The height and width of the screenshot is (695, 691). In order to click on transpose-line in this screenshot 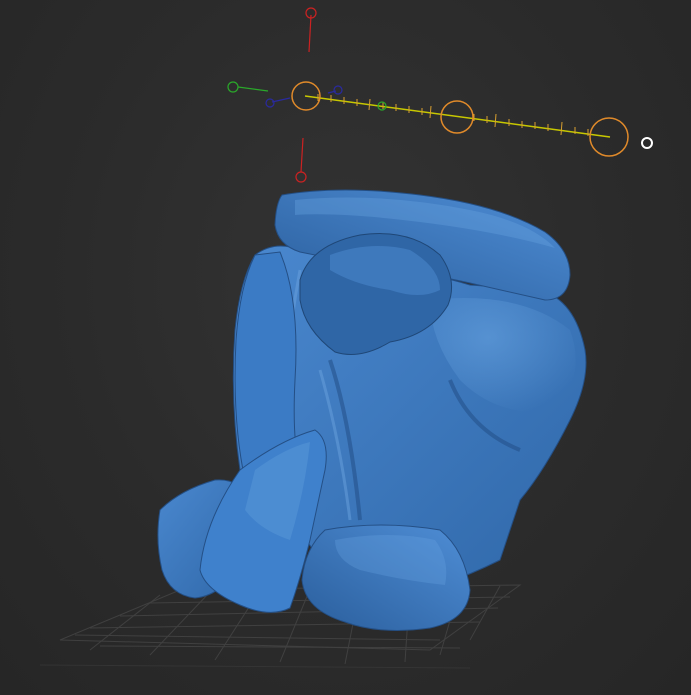, I will do `click(457, 116)`.